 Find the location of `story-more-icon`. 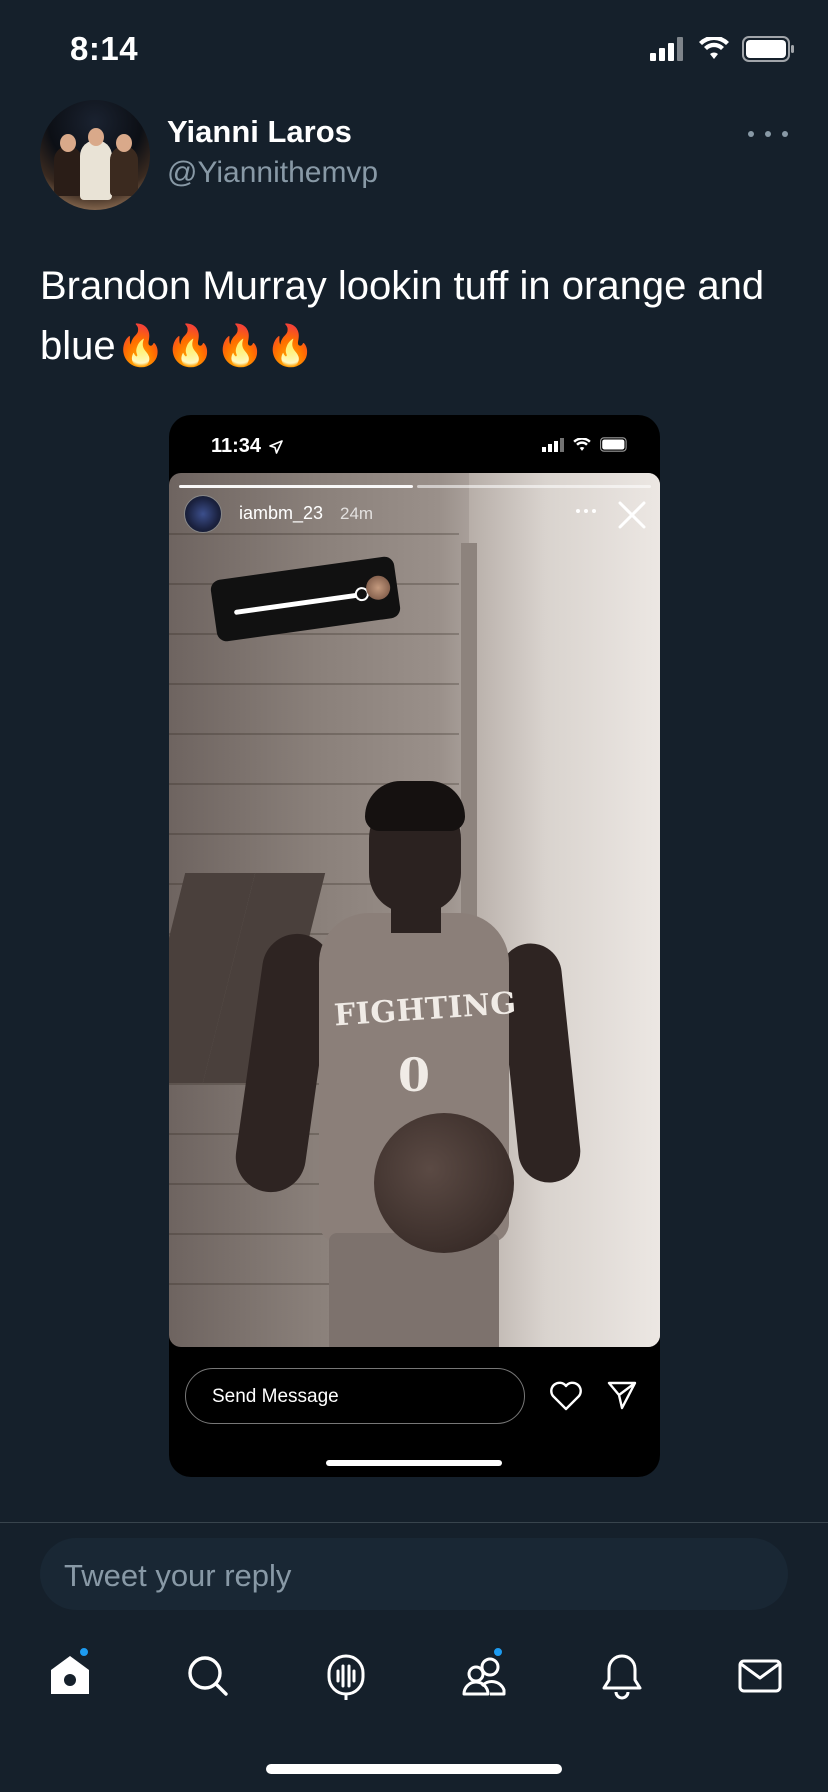

story-more-icon is located at coordinates (586, 511).